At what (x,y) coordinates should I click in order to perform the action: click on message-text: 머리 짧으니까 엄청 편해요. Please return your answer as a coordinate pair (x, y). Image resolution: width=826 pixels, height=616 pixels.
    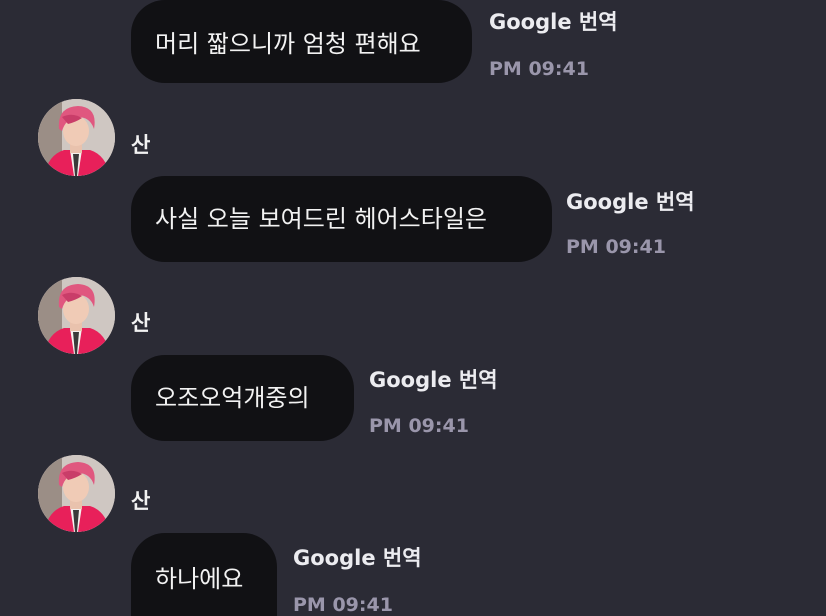
    Looking at the image, I should click on (288, 43).